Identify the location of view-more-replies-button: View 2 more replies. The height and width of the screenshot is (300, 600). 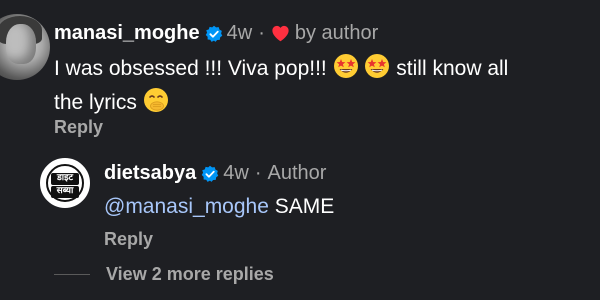
(164, 274).